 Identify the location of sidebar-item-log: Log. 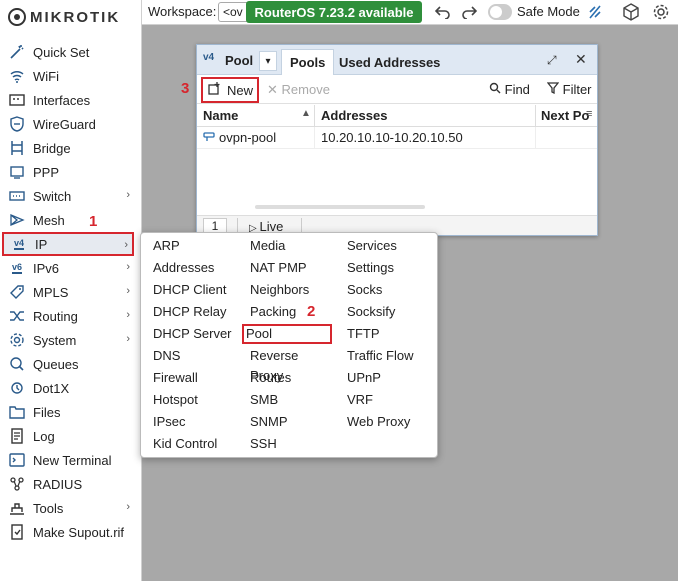
(68, 436).